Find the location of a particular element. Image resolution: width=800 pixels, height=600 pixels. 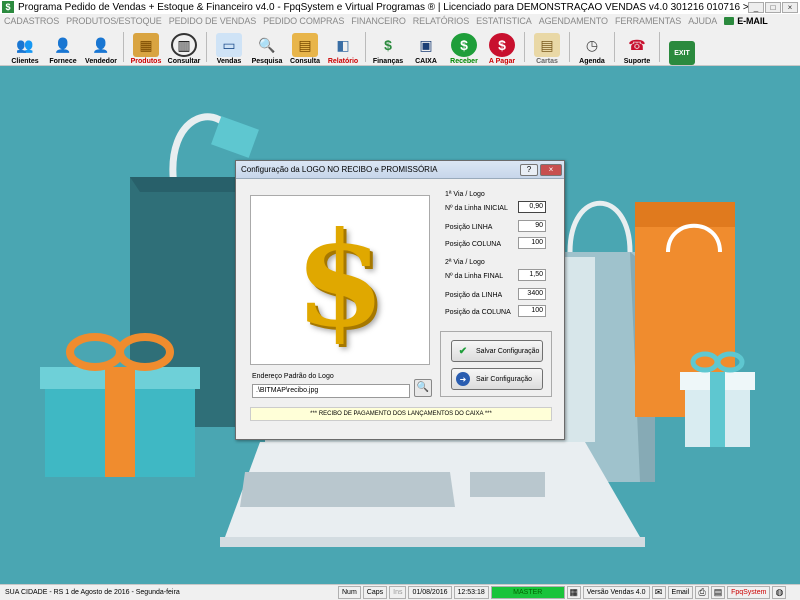

menu-ferramentas: FERRAMENTAS is located at coordinates (648, 21).